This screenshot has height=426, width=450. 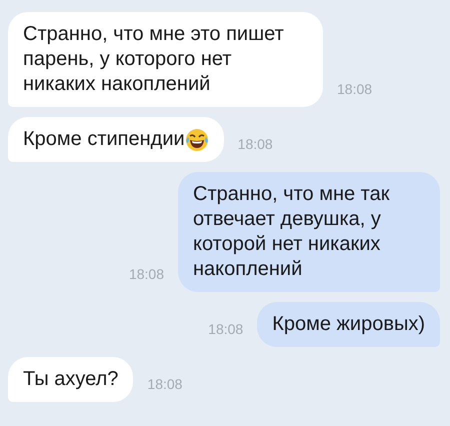 What do you see at coordinates (116, 139) in the screenshot?
I see `message-bubble: Кроме стипендии` at bounding box center [116, 139].